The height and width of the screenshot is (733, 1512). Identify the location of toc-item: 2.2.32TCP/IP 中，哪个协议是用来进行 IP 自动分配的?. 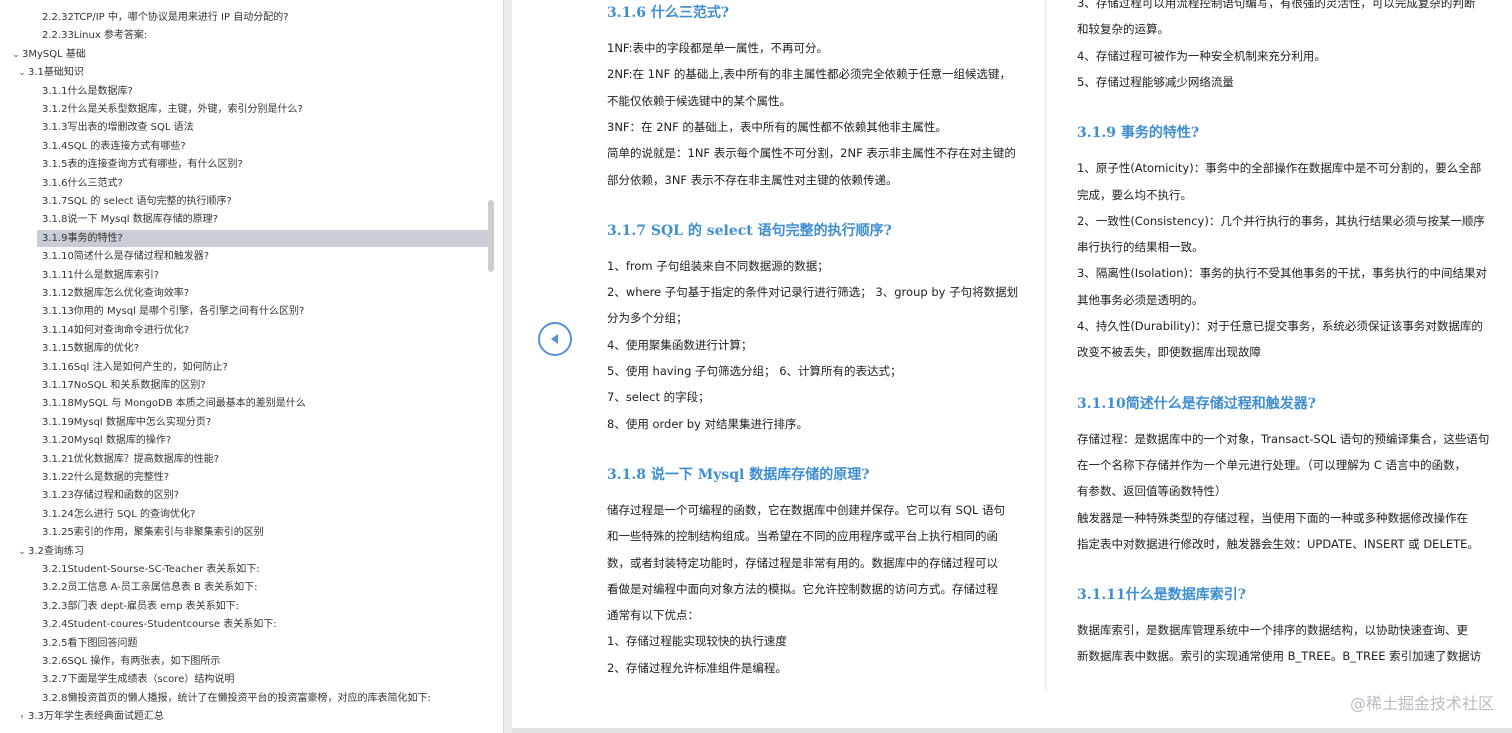
(165, 17).